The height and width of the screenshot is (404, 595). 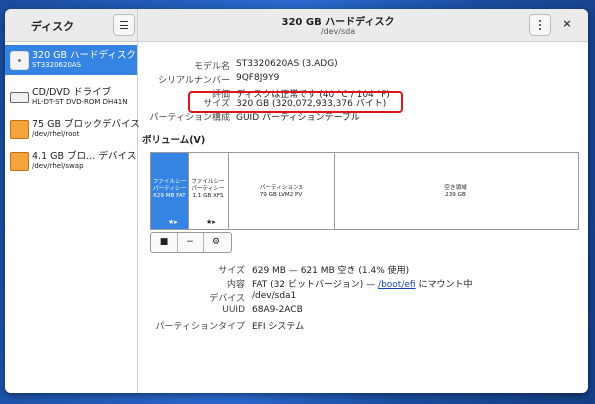 What do you see at coordinates (58, 166) in the screenshot?
I see `sidebar-item-sublabel: /dev/rhel/swap` at bounding box center [58, 166].